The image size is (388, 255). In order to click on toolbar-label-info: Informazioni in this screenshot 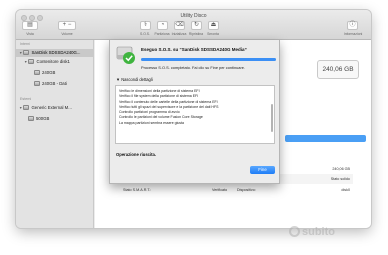, I will do `click(353, 34)`.